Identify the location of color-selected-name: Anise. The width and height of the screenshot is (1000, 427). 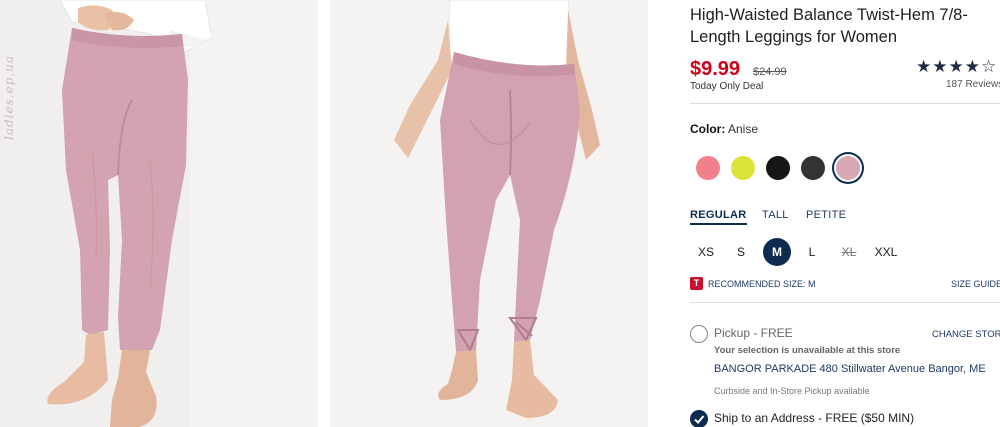
(743, 129).